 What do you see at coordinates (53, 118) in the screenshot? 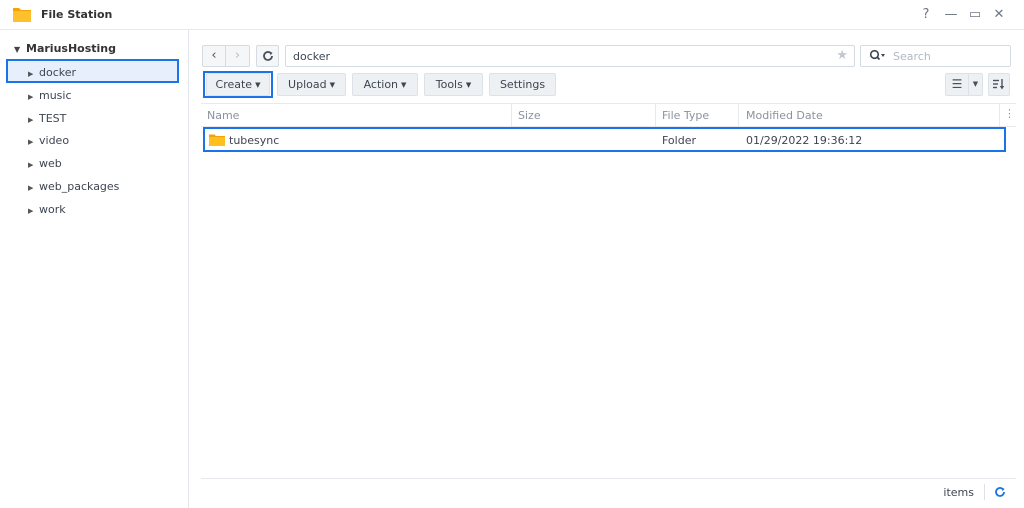
I see `sidebar-item-label: TEST` at bounding box center [53, 118].